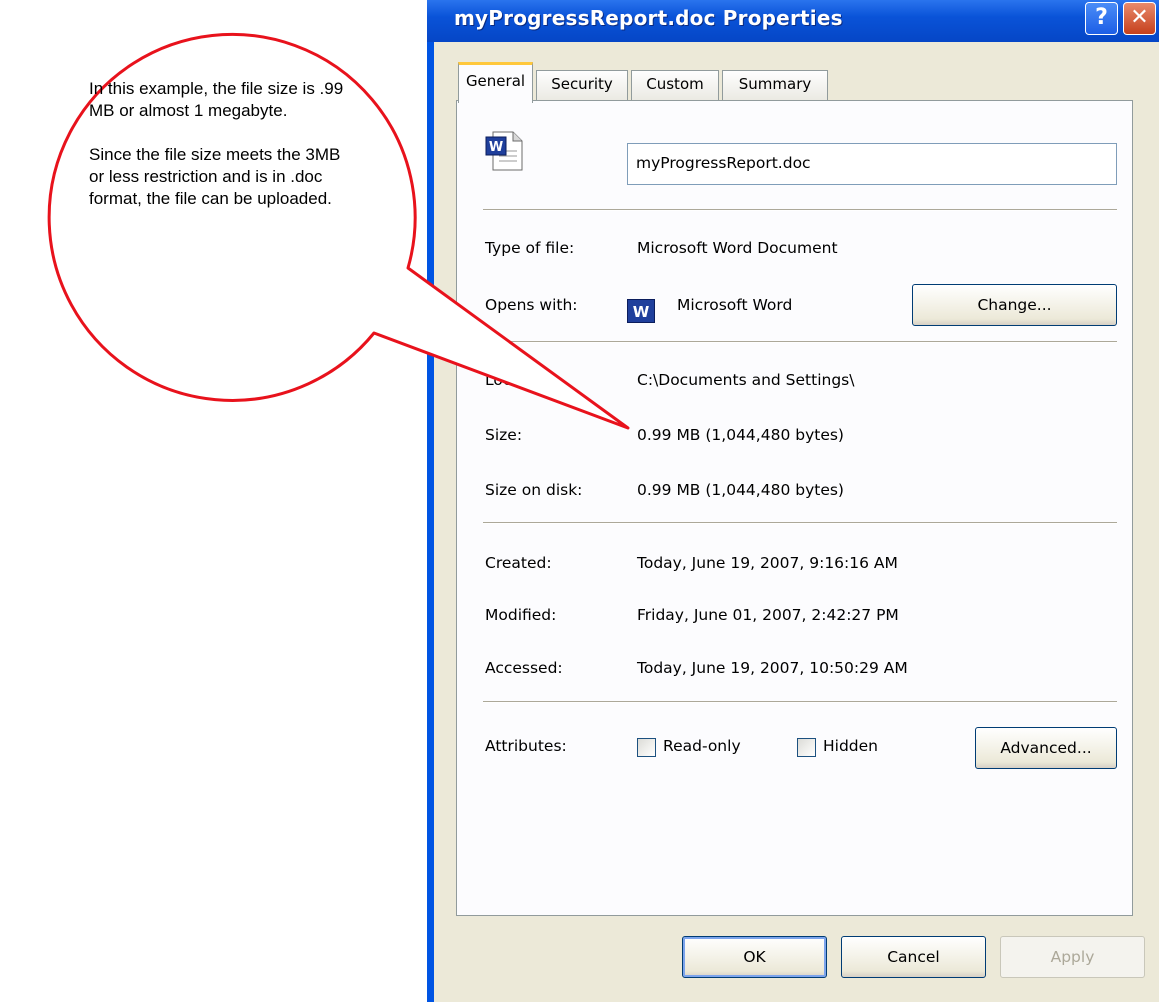 Image resolution: width=1159 pixels, height=1002 pixels. What do you see at coordinates (746, 380) in the screenshot?
I see `location-value: C:\Documents and Settings\` at bounding box center [746, 380].